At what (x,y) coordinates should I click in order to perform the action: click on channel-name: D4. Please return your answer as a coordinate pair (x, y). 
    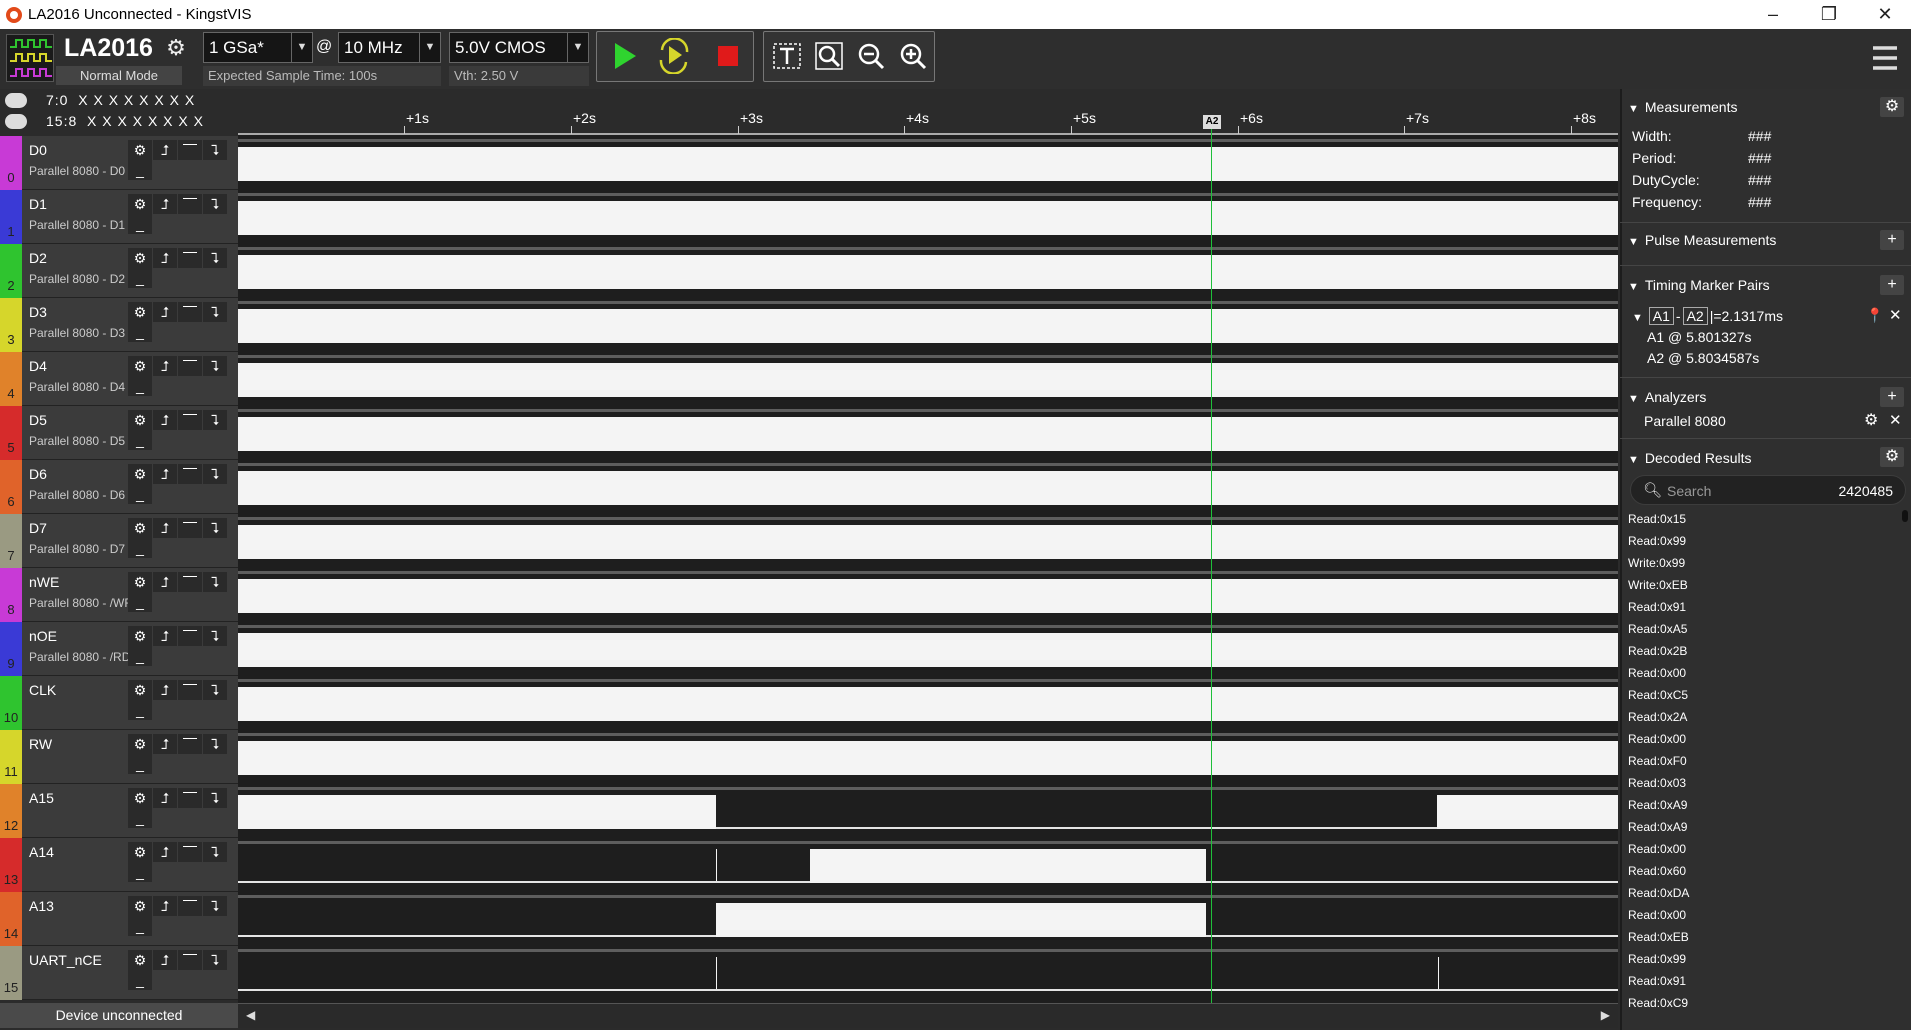
    Looking at the image, I should click on (38, 366).